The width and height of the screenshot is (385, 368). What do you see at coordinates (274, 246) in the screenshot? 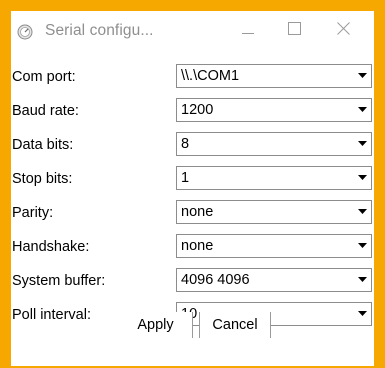
I see `handshake-select: none` at bounding box center [274, 246].